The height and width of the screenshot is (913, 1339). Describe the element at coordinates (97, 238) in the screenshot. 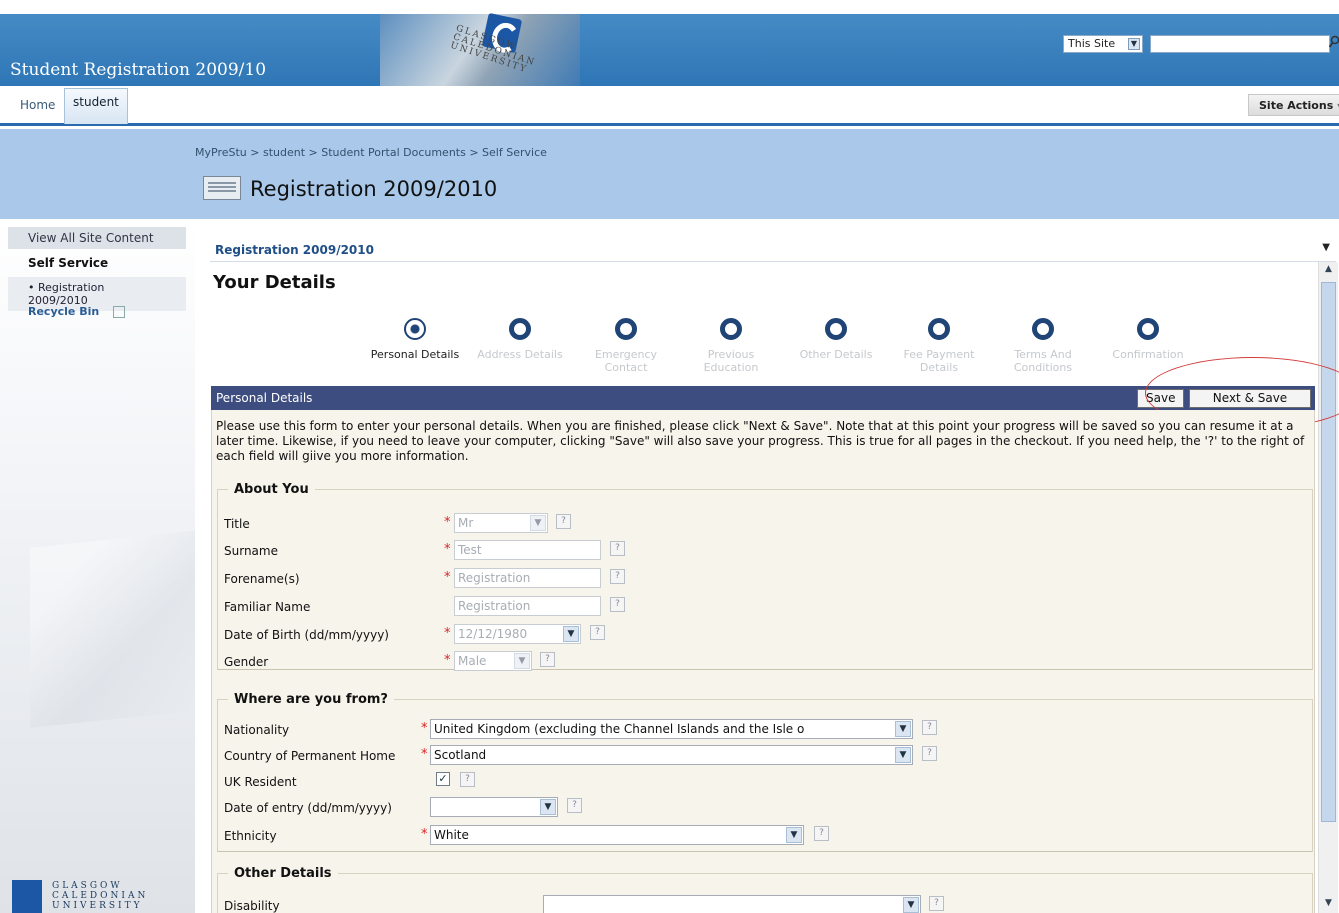

I see `view-all-site-content-link: View All Site Content` at that location.